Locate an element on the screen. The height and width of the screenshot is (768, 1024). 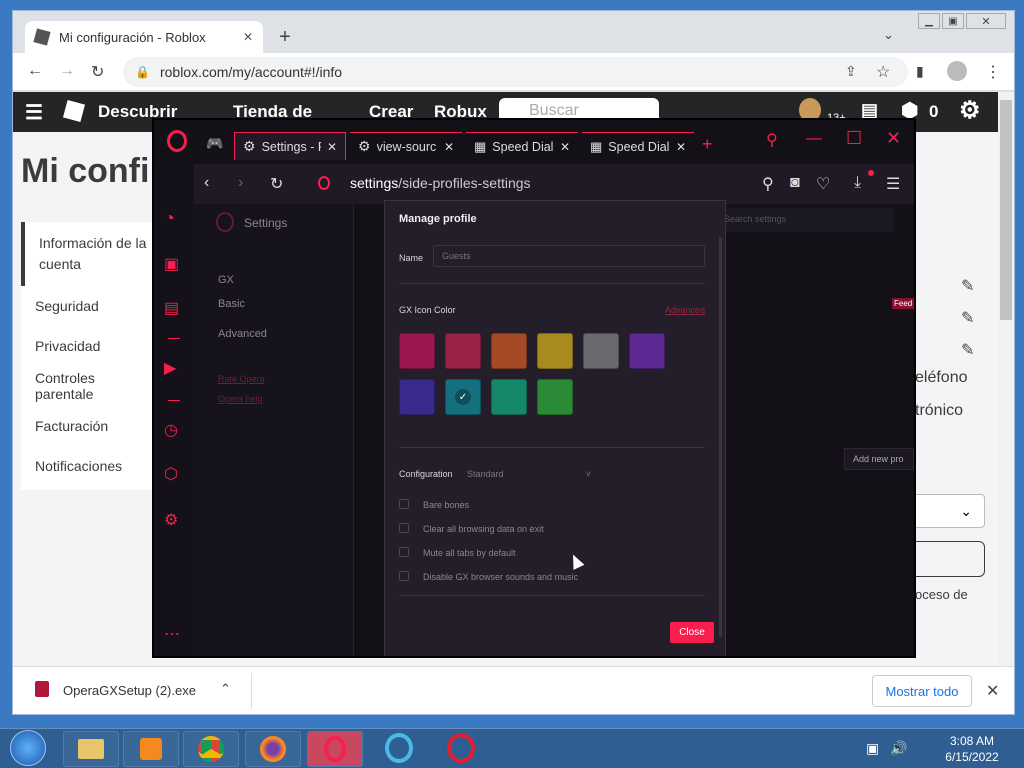
clock: 3:08 AM 6/15/2022 is located at coordinates (972, 749).